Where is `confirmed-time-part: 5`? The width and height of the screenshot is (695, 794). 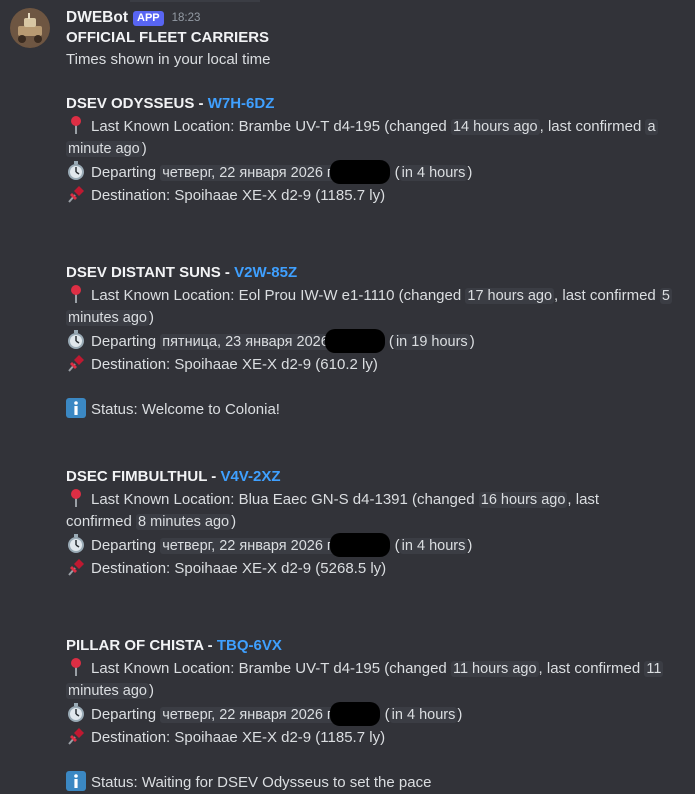 confirmed-time-part: 5 is located at coordinates (665, 296).